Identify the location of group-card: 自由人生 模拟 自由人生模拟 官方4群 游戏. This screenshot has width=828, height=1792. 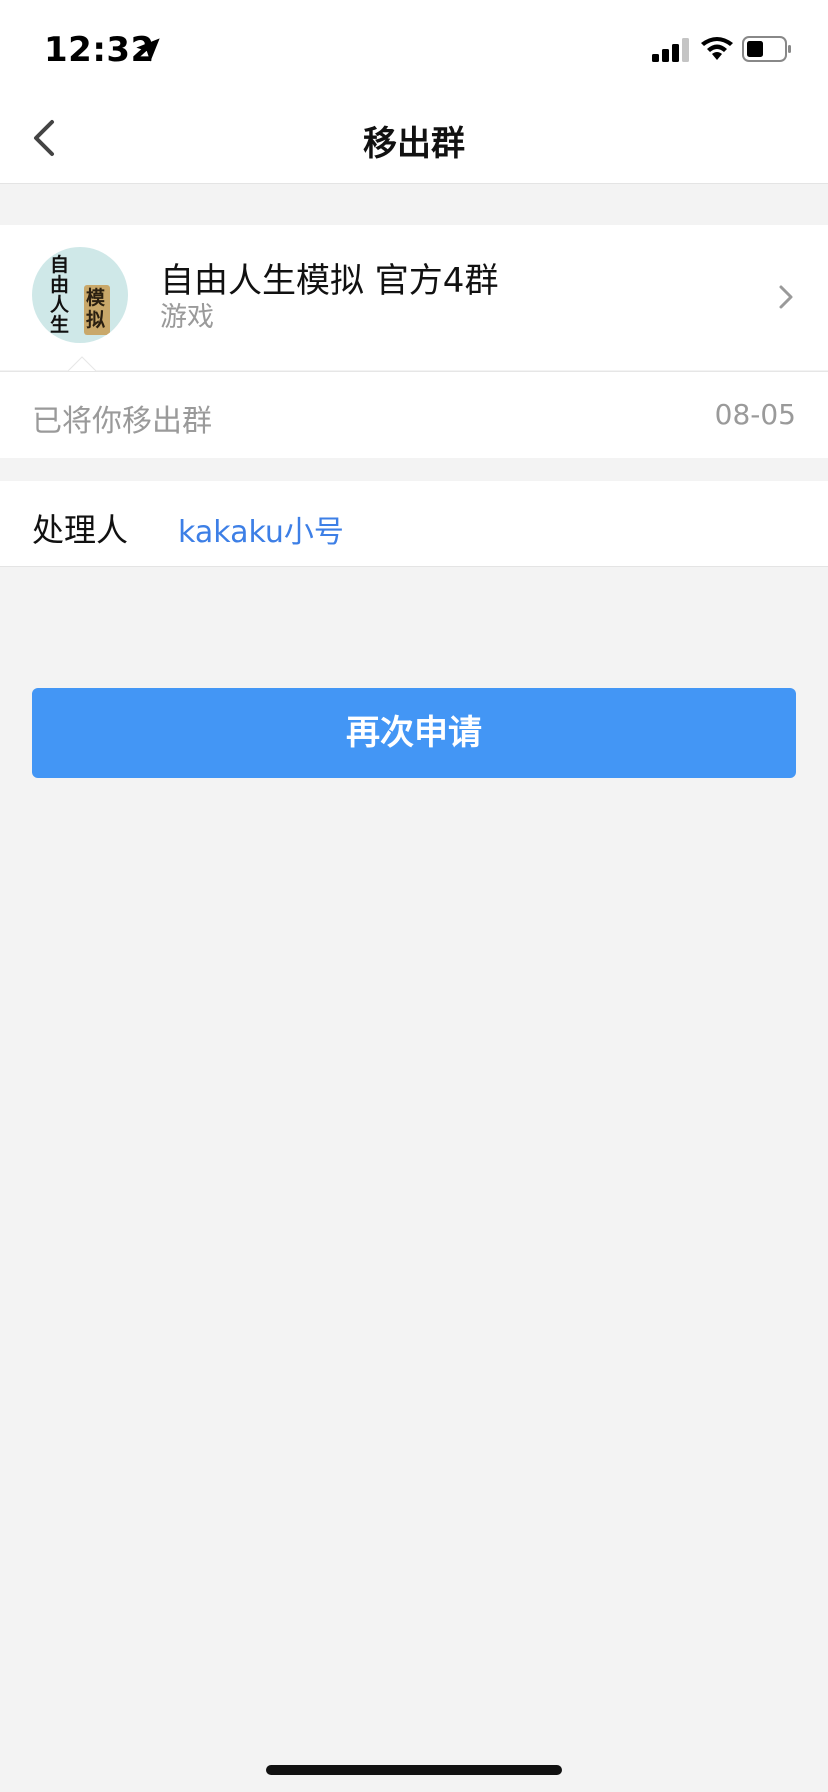
(414, 297).